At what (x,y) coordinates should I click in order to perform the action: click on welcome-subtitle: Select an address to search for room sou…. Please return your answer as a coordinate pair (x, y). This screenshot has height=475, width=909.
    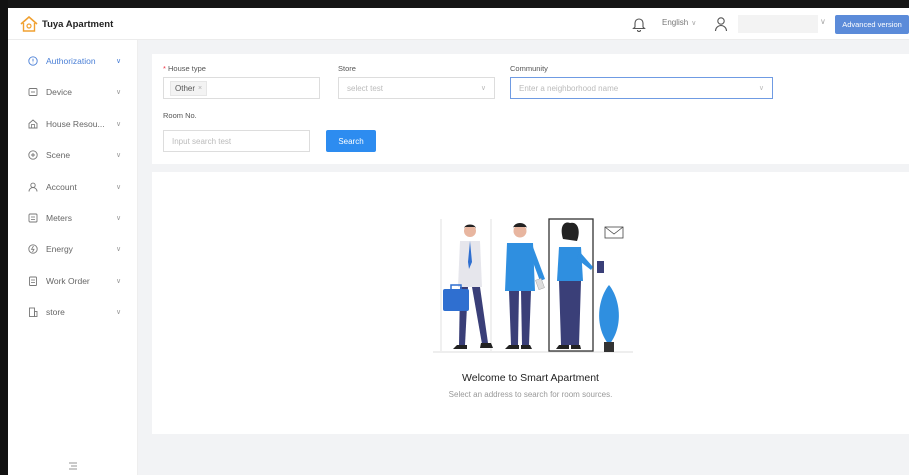
    Looking at the image, I should click on (530, 394).